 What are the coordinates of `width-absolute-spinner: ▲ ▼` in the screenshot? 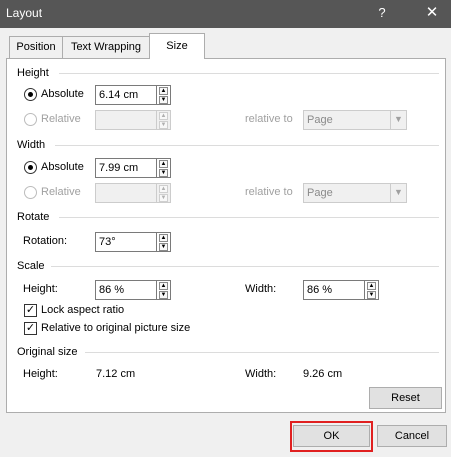 It's located at (163, 168).